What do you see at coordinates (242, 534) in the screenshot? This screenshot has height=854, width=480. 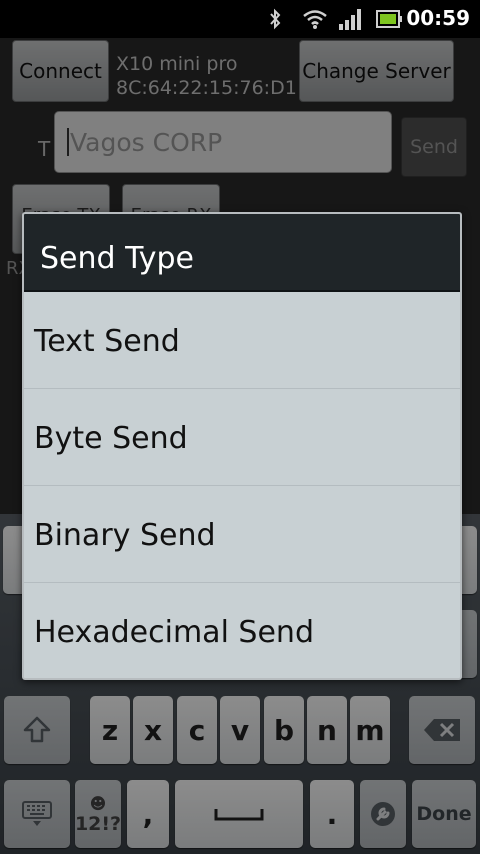 I see `option-binary-send: Binary Send` at bounding box center [242, 534].